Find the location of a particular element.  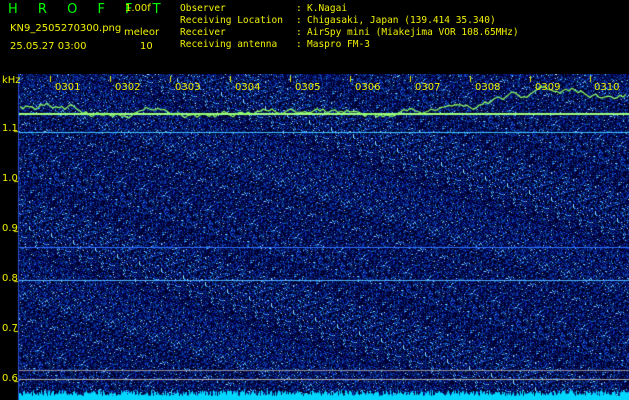

antenna-label: Receiving antenna is located at coordinates (229, 44).